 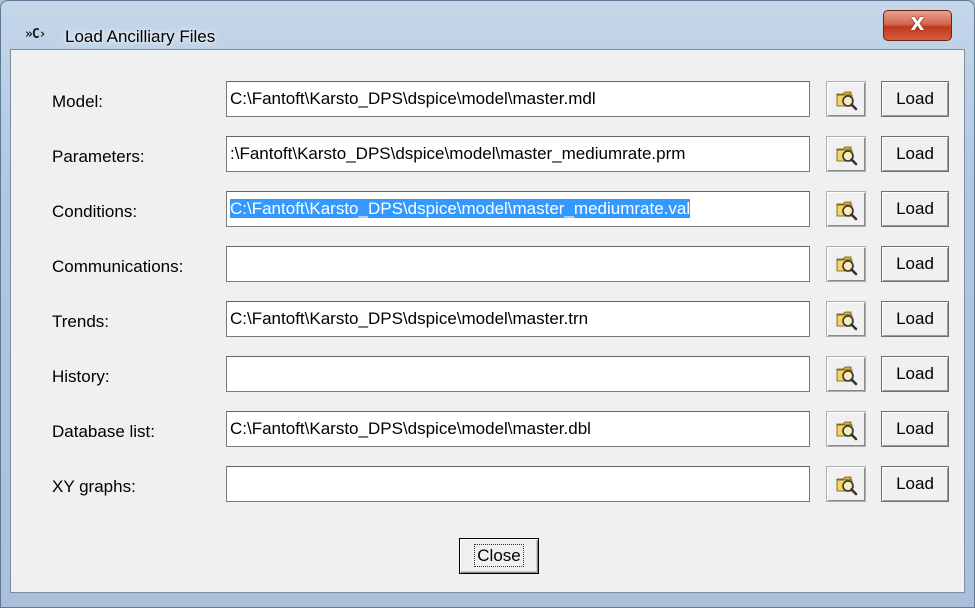 What do you see at coordinates (518, 484) in the screenshot?
I see `xy-graphs-path-input` at bounding box center [518, 484].